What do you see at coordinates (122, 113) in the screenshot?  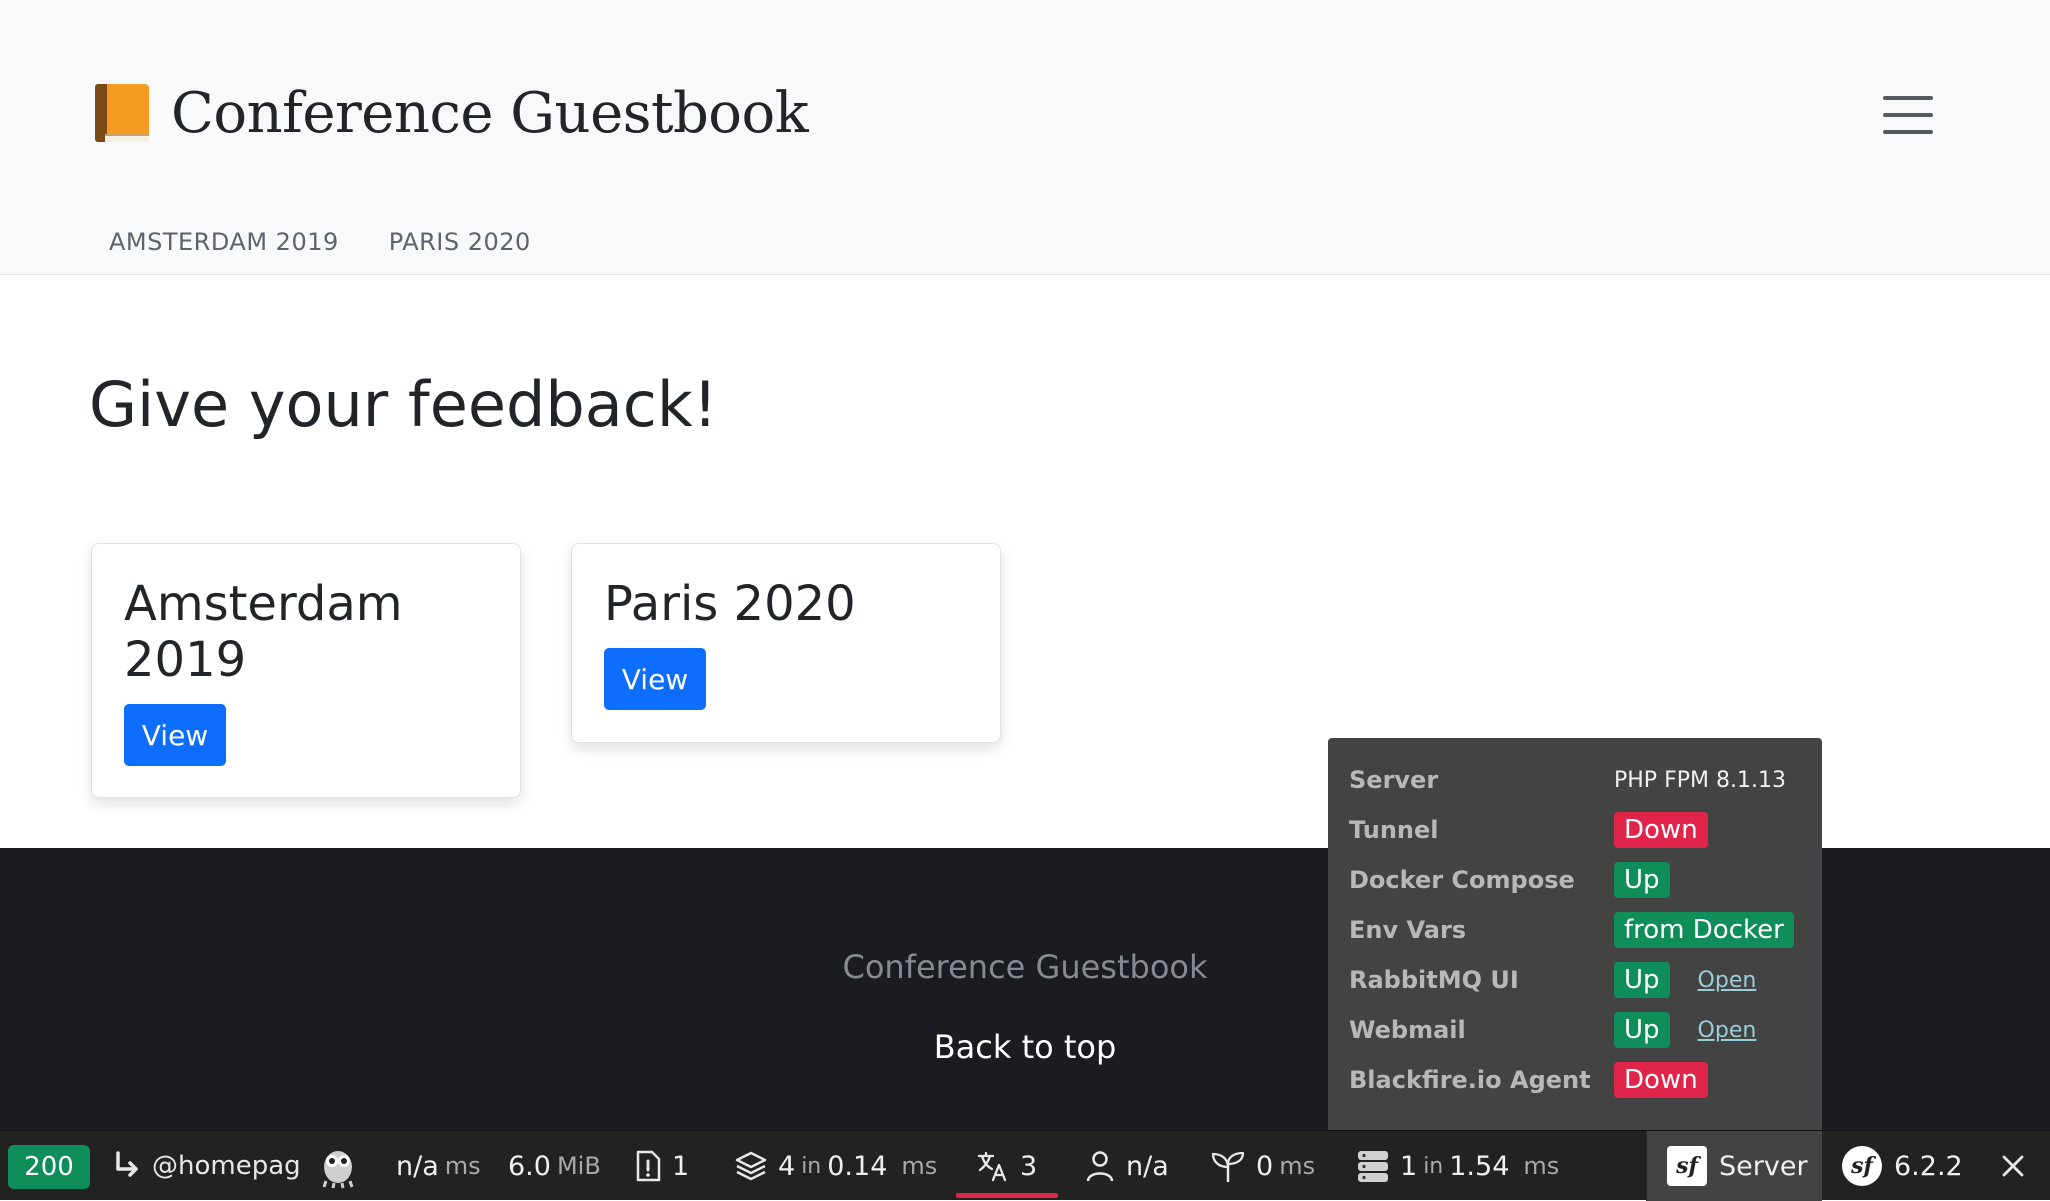 I see `orange-book-icon` at bounding box center [122, 113].